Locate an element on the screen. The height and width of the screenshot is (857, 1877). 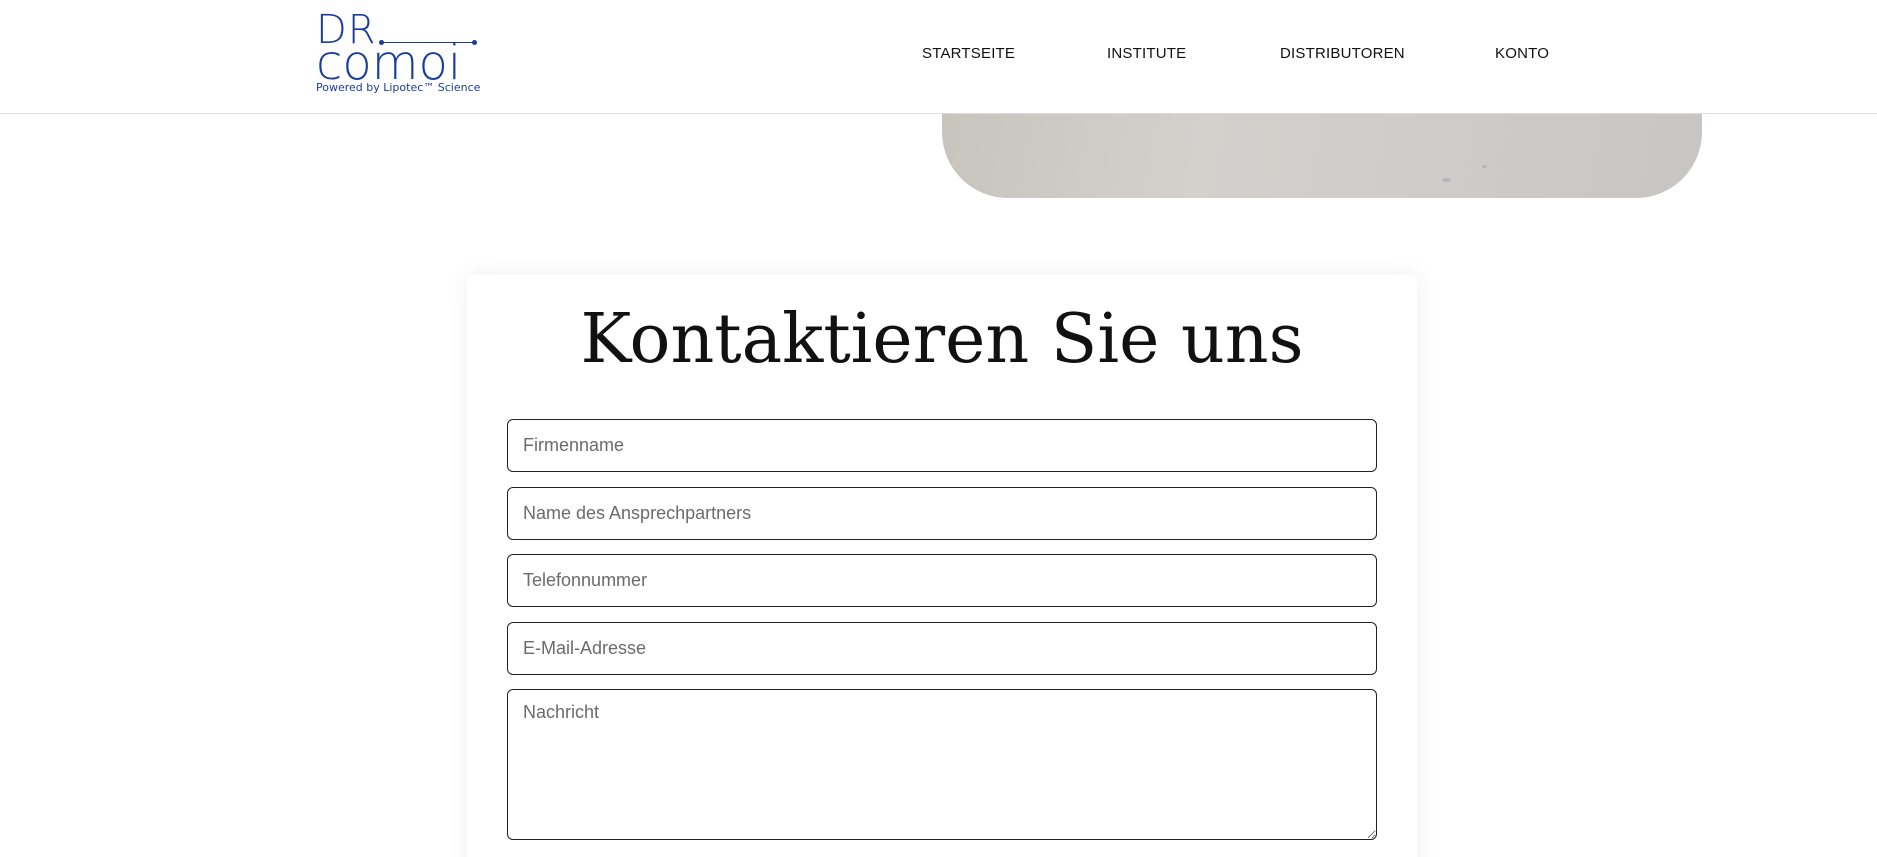
phone-input is located at coordinates (942, 580).